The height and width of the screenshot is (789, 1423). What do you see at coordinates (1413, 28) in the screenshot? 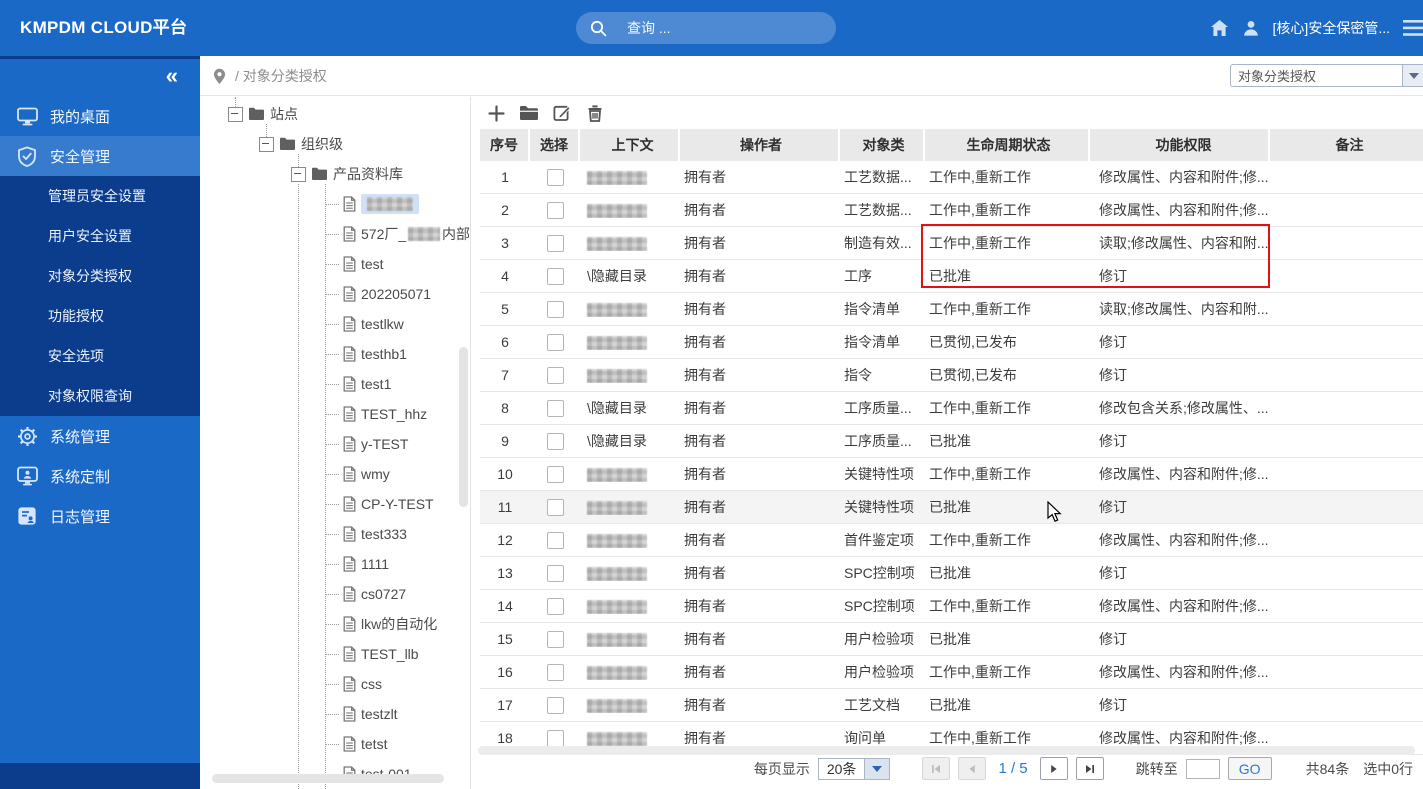
I see `menu-icon` at bounding box center [1413, 28].